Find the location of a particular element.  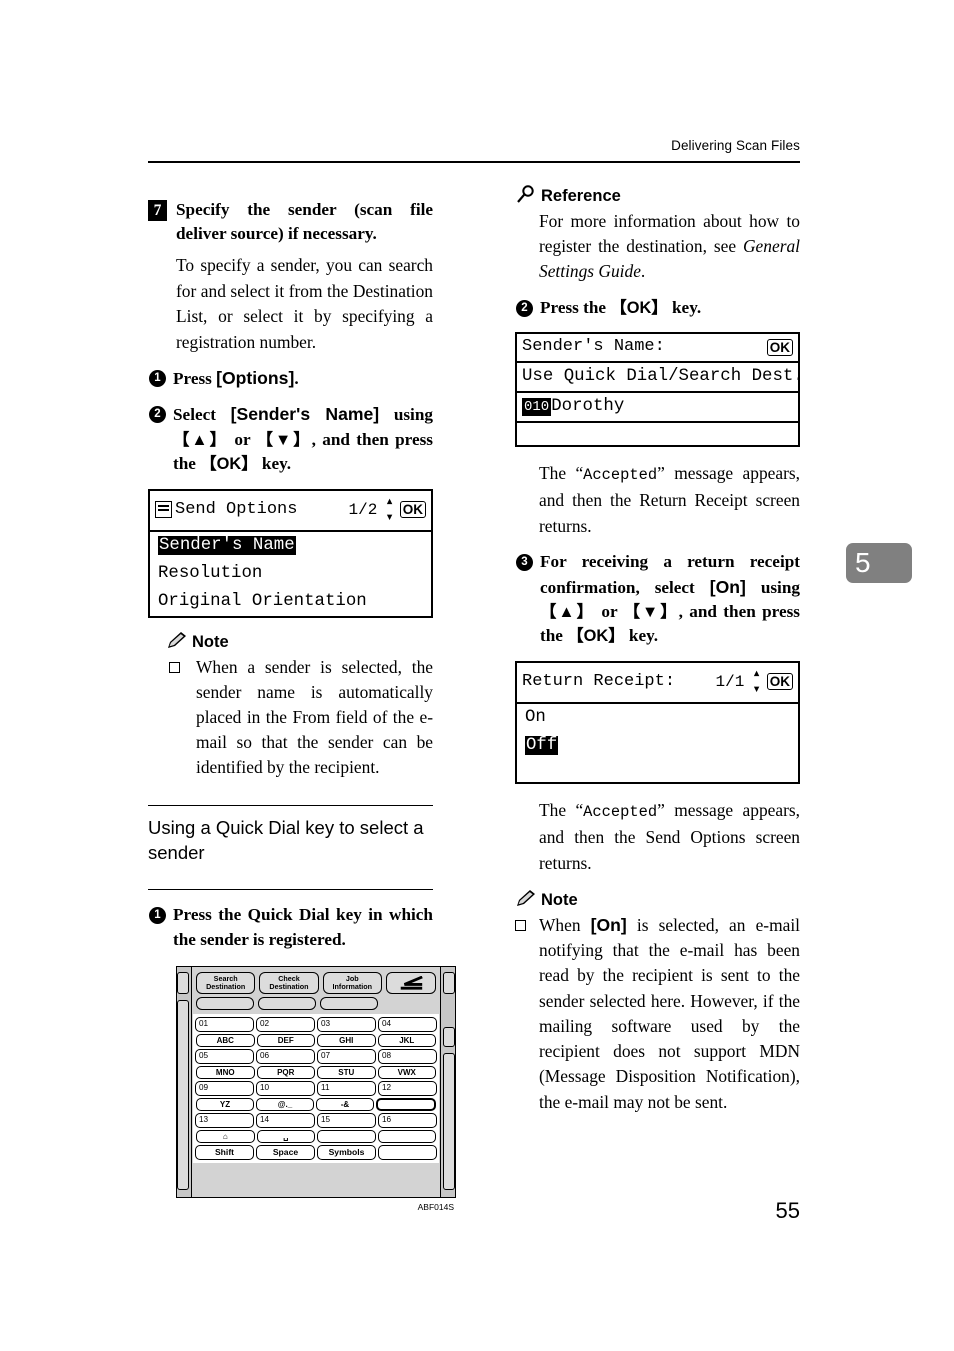

quick-dial-key-14: 14 is located at coordinates (285, 1121).